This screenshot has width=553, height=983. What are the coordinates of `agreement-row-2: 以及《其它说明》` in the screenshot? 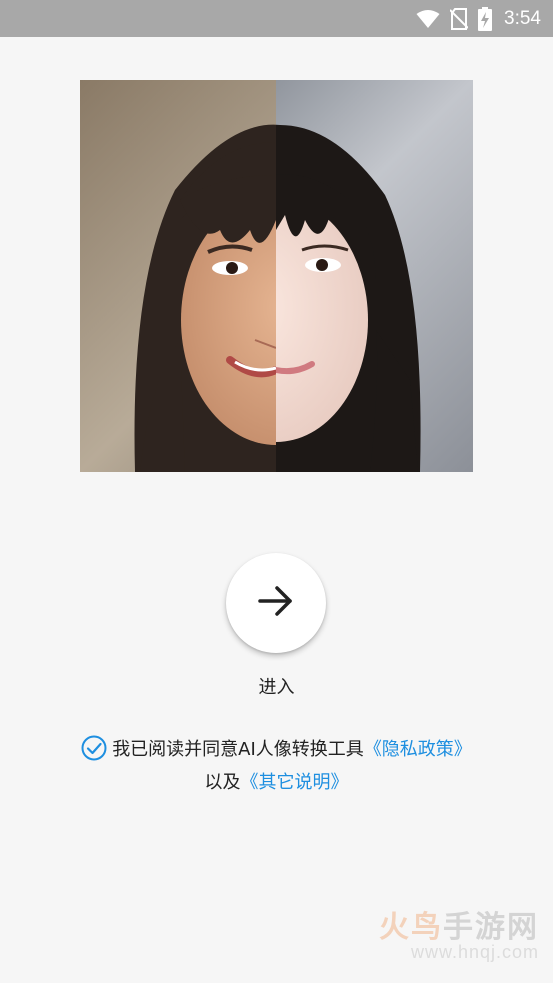 It's located at (276, 781).